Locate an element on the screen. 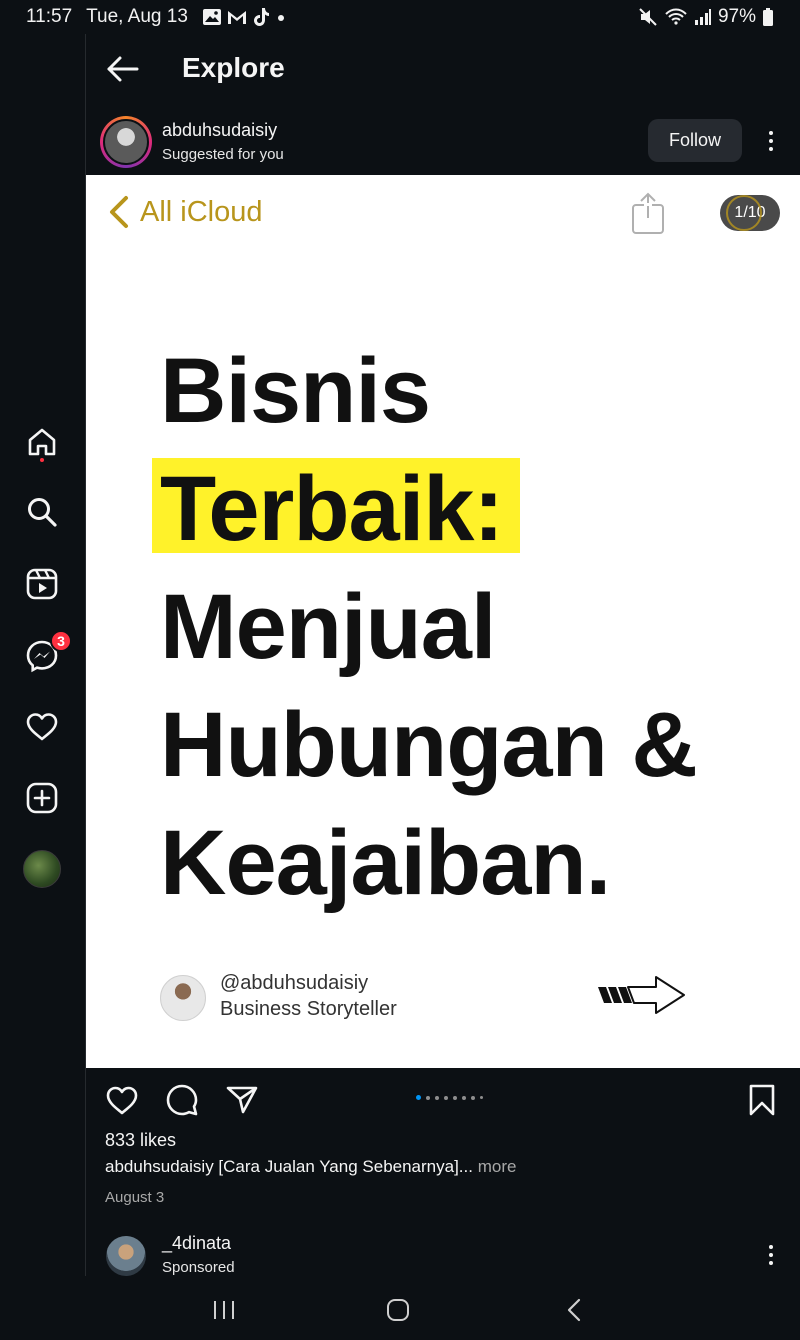 The image size is (800, 1340). recents-icon is located at coordinates (224, 1310).